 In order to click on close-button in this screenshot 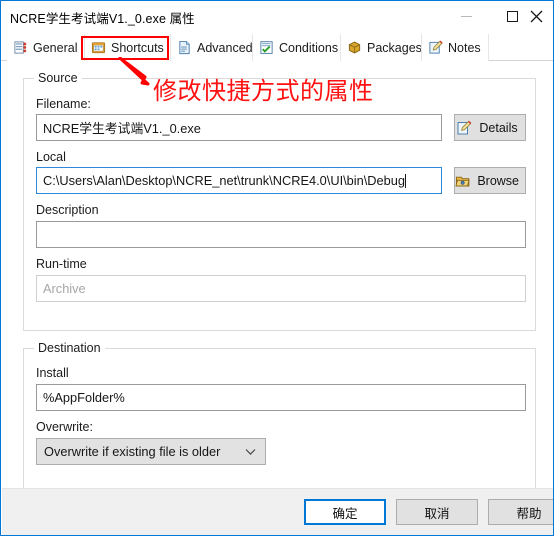, I will do `click(536, 16)`.